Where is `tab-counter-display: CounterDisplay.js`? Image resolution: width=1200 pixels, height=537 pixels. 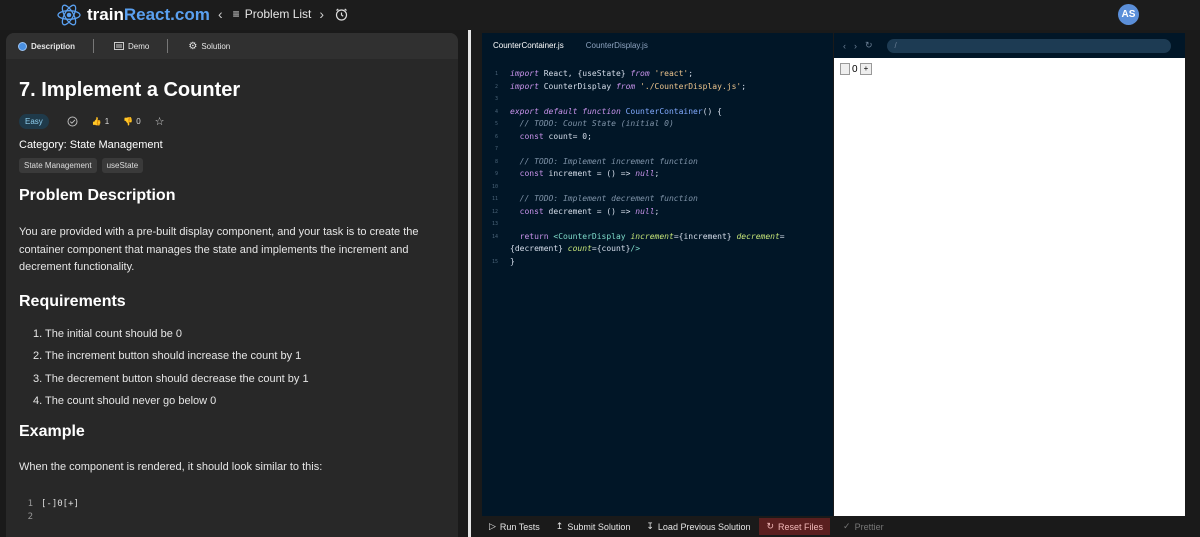 tab-counter-display: CounterDisplay.js is located at coordinates (617, 45).